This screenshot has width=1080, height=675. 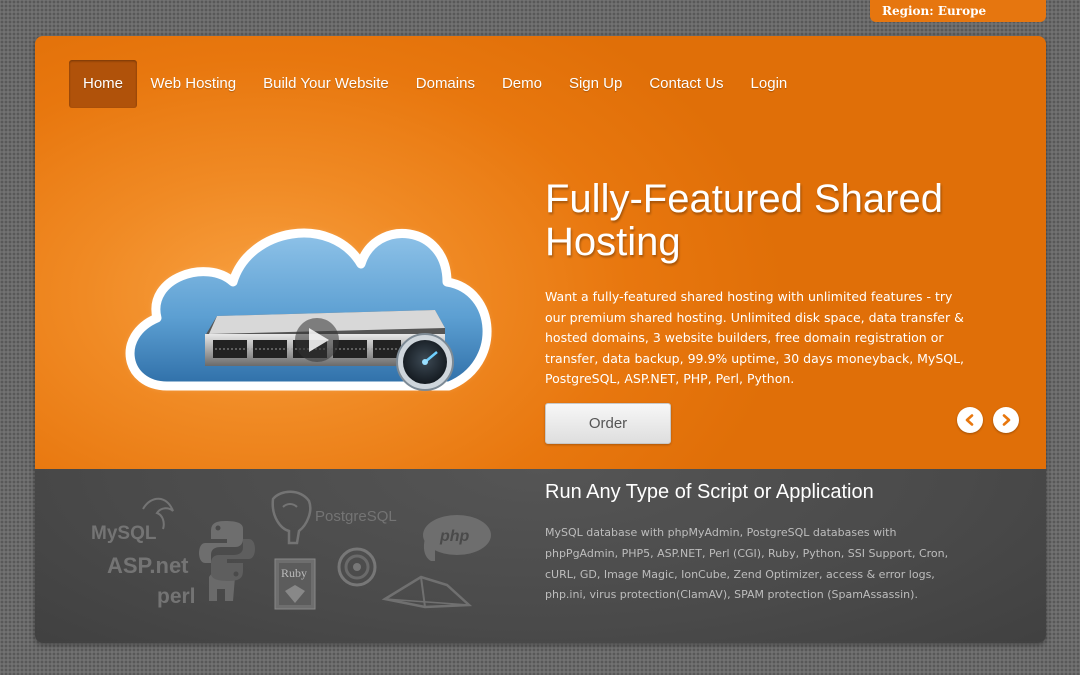 I want to click on nav-item-build-your-website: Build Your Website, so click(x=326, y=84).